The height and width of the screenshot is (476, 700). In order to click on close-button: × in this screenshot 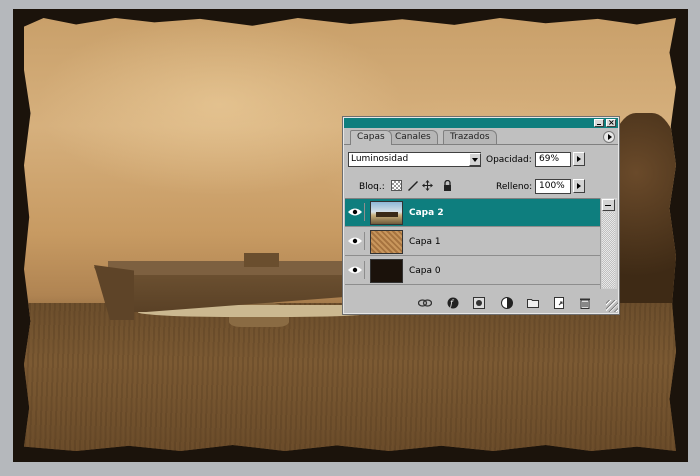, I will do `click(611, 122)`.